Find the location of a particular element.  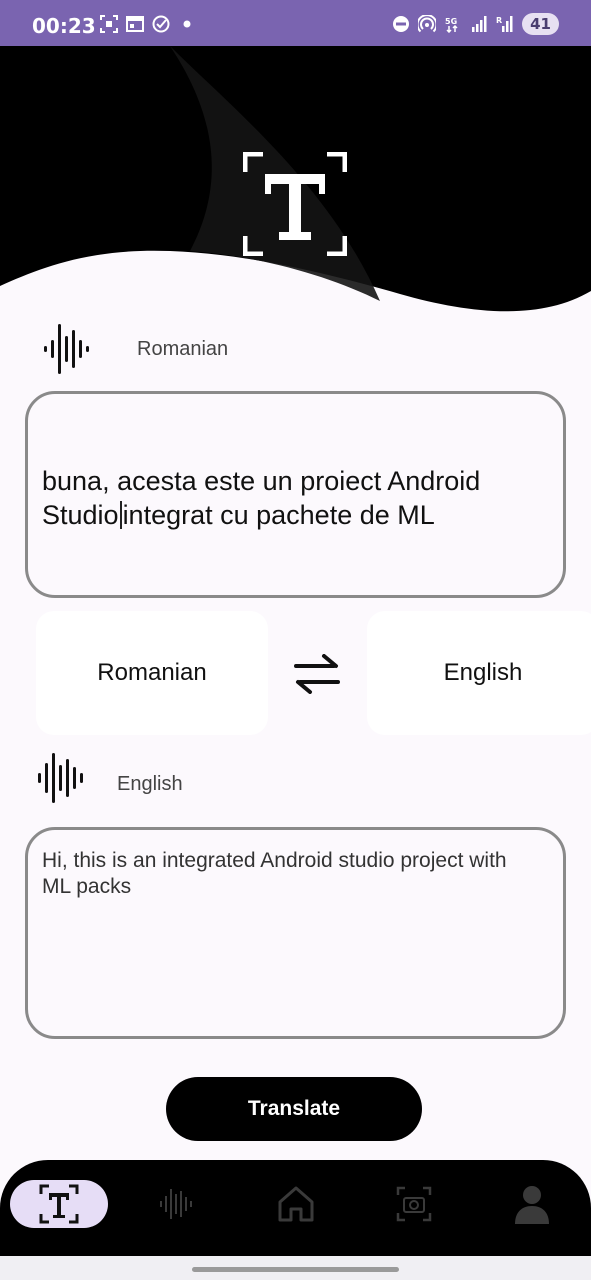

nav-item-voice is located at coordinates (177, 1204).